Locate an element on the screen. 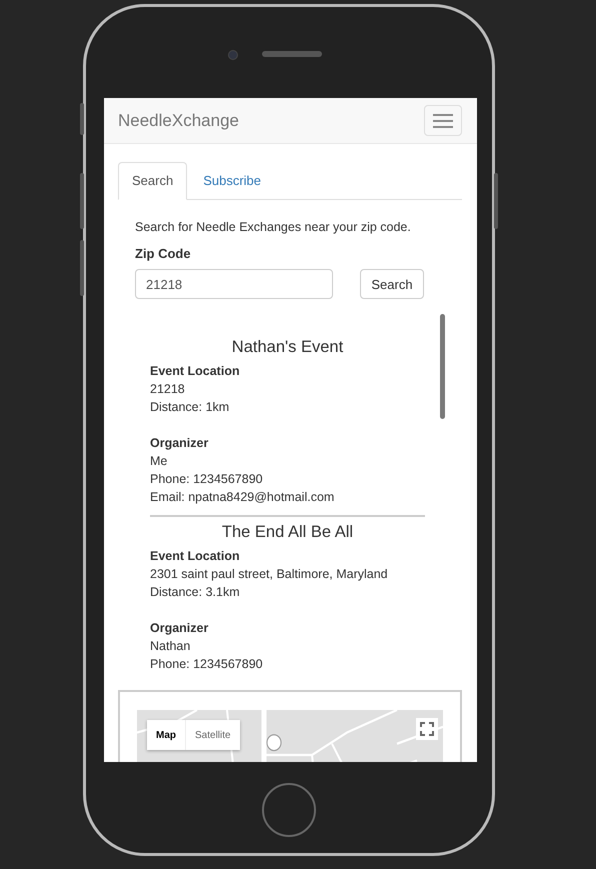 The width and height of the screenshot is (596, 869). brand-link: NeedleXchange is located at coordinates (178, 120).